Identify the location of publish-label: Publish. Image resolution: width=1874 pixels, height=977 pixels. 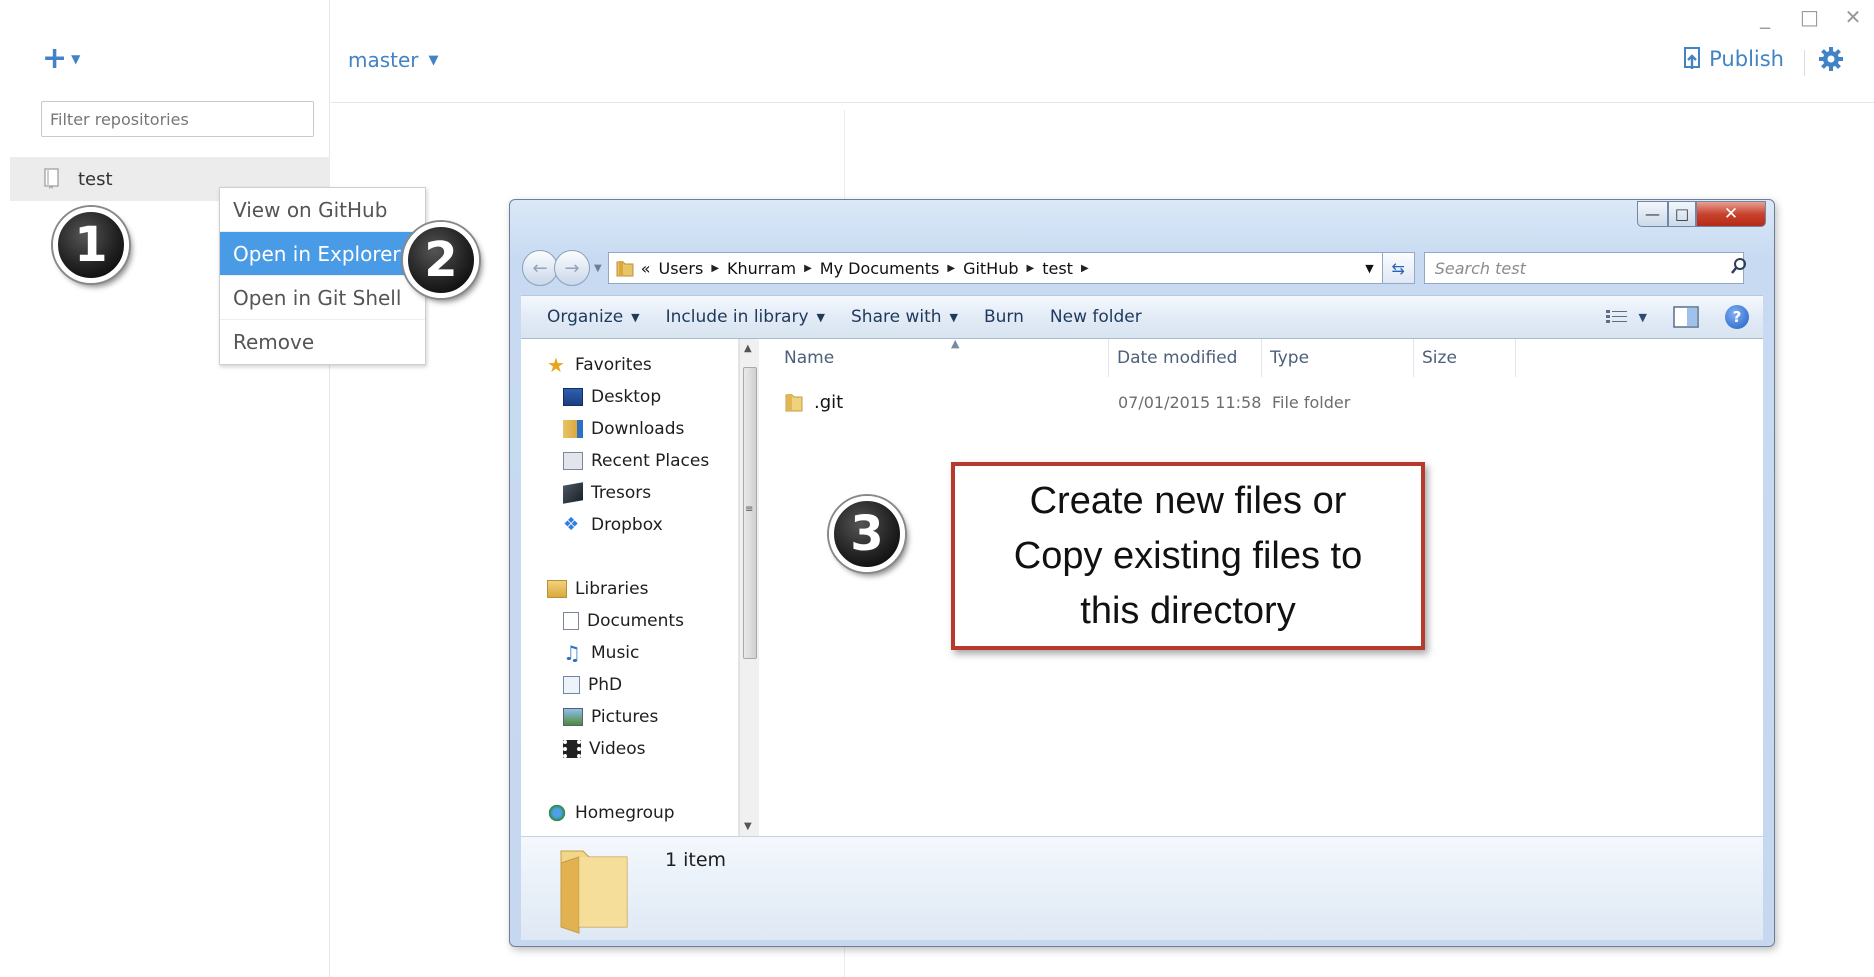
(1746, 59).